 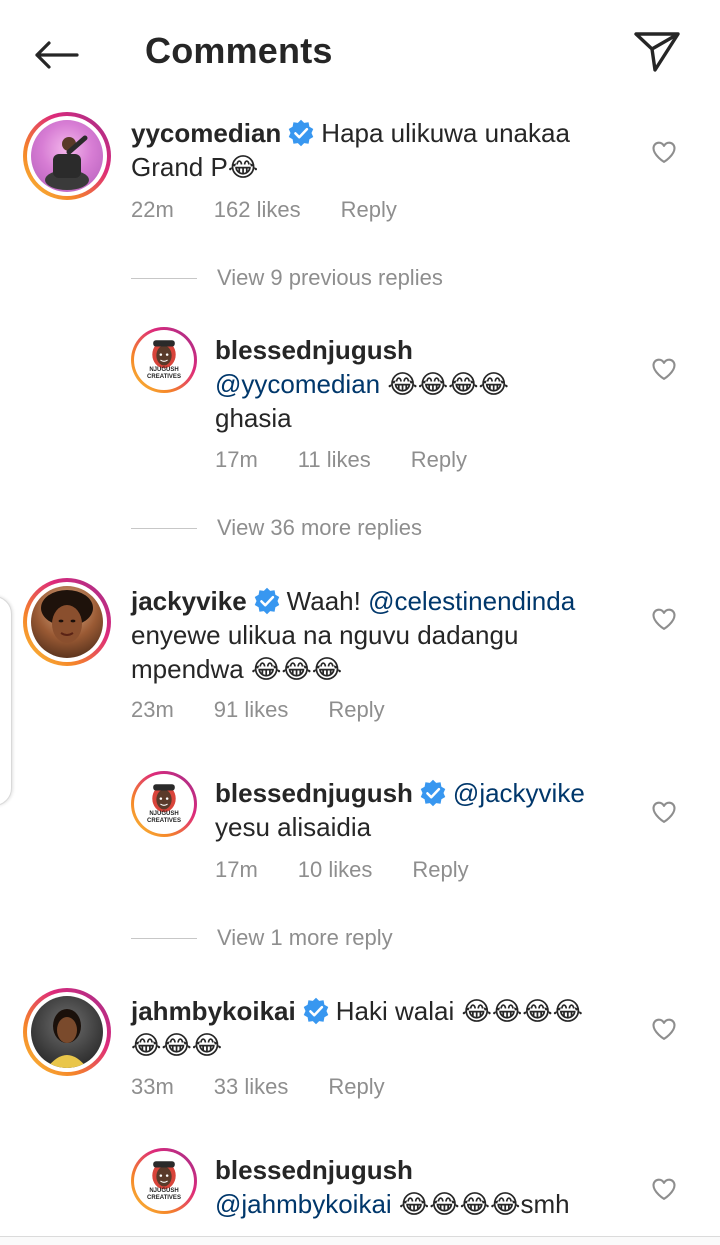 What do you see at coordinates (471, 601) in the screenshot?
I see `comment-mention: @celestinendinda` at bounding box center [471, 601].